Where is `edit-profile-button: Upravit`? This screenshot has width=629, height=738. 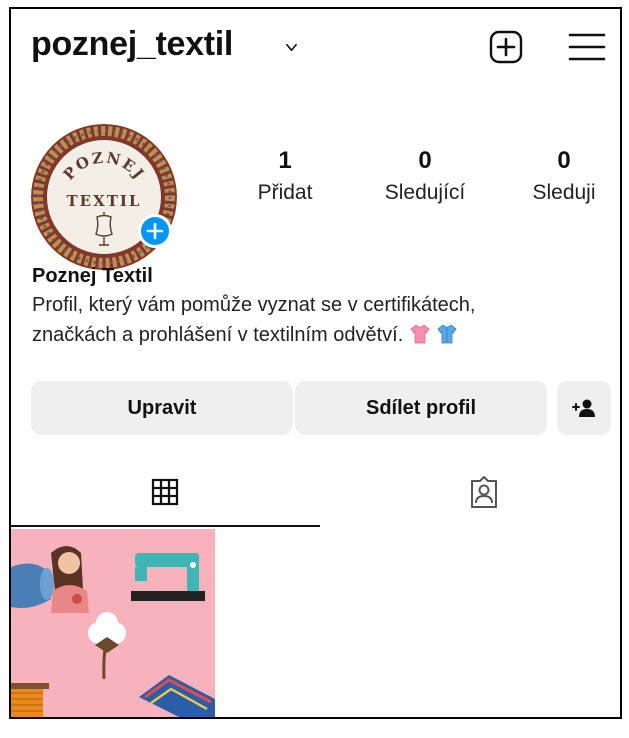 edit-profile-button: Upravit is located at coordinates (162, 408).